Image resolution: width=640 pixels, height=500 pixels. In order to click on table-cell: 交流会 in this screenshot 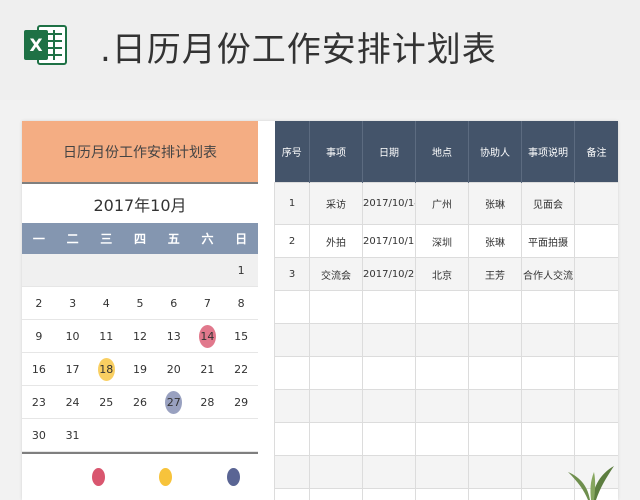, I will do `click(336, 274)`.